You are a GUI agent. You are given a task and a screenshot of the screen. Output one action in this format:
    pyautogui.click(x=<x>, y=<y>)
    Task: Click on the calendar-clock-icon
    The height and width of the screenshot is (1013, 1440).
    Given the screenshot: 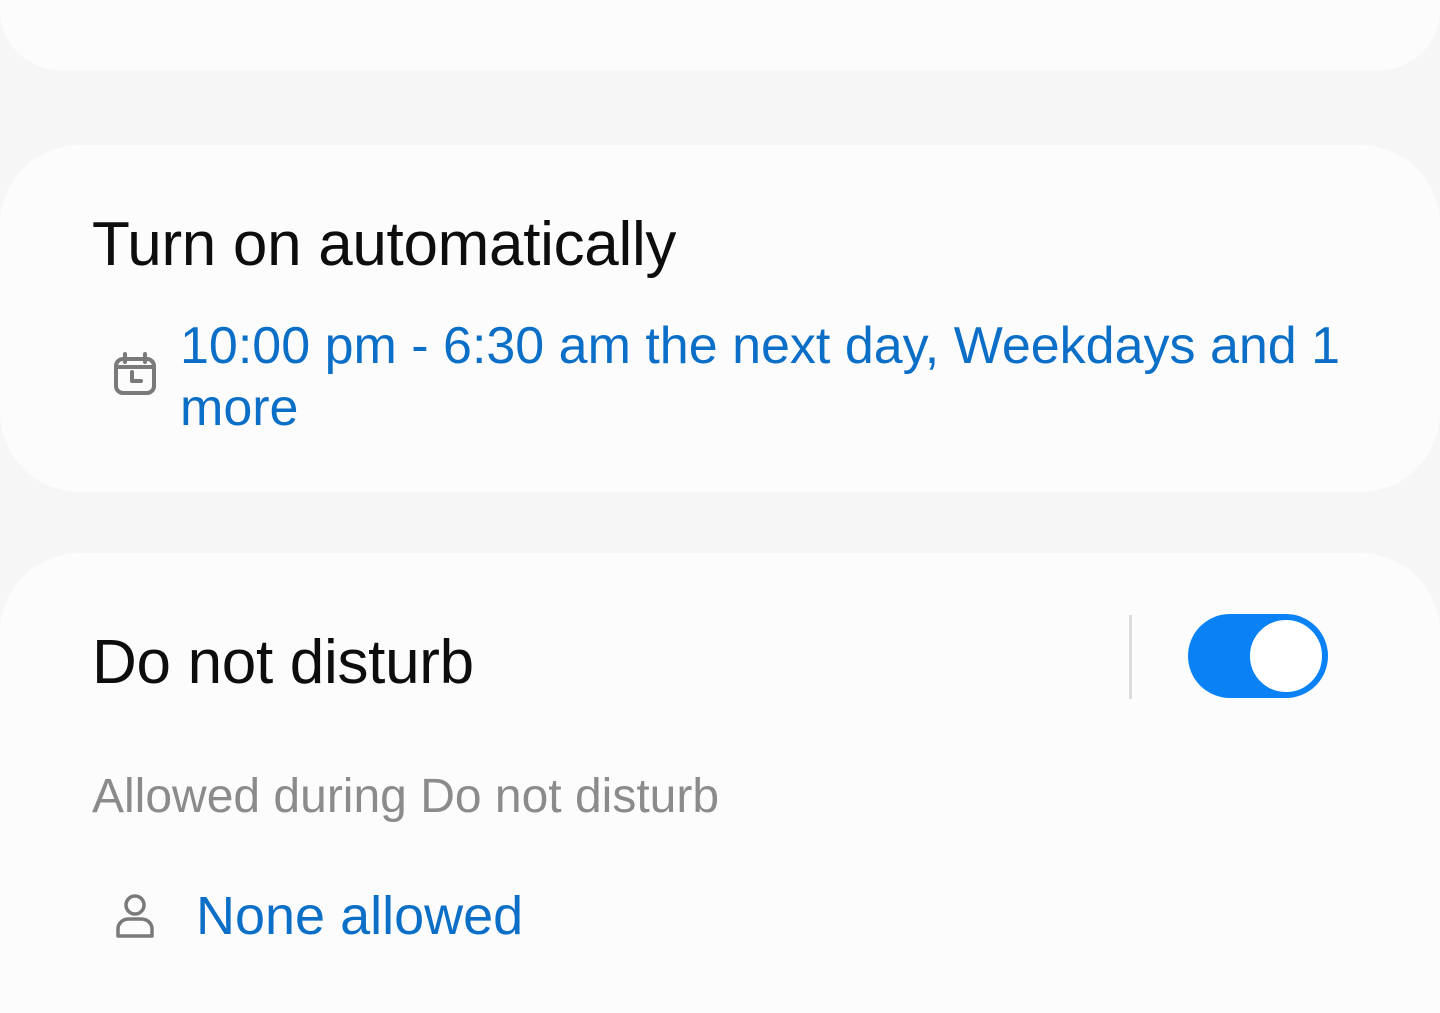 What is the action you would take?
    pyautogui.click(x=135, y=373)
    